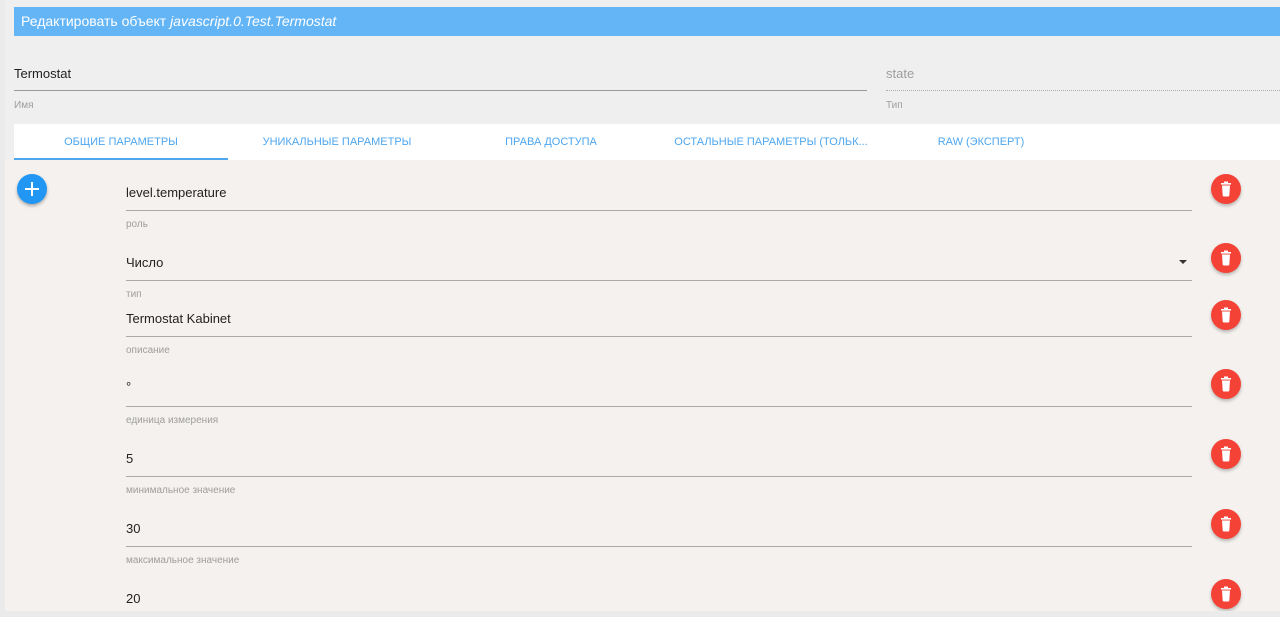 The width and height of the screenshot is (1280, 617). What do you see at coordinates (1183, 262) in the screenshot?
I see `caret-down-icon` at bounding box center [1183, 262].